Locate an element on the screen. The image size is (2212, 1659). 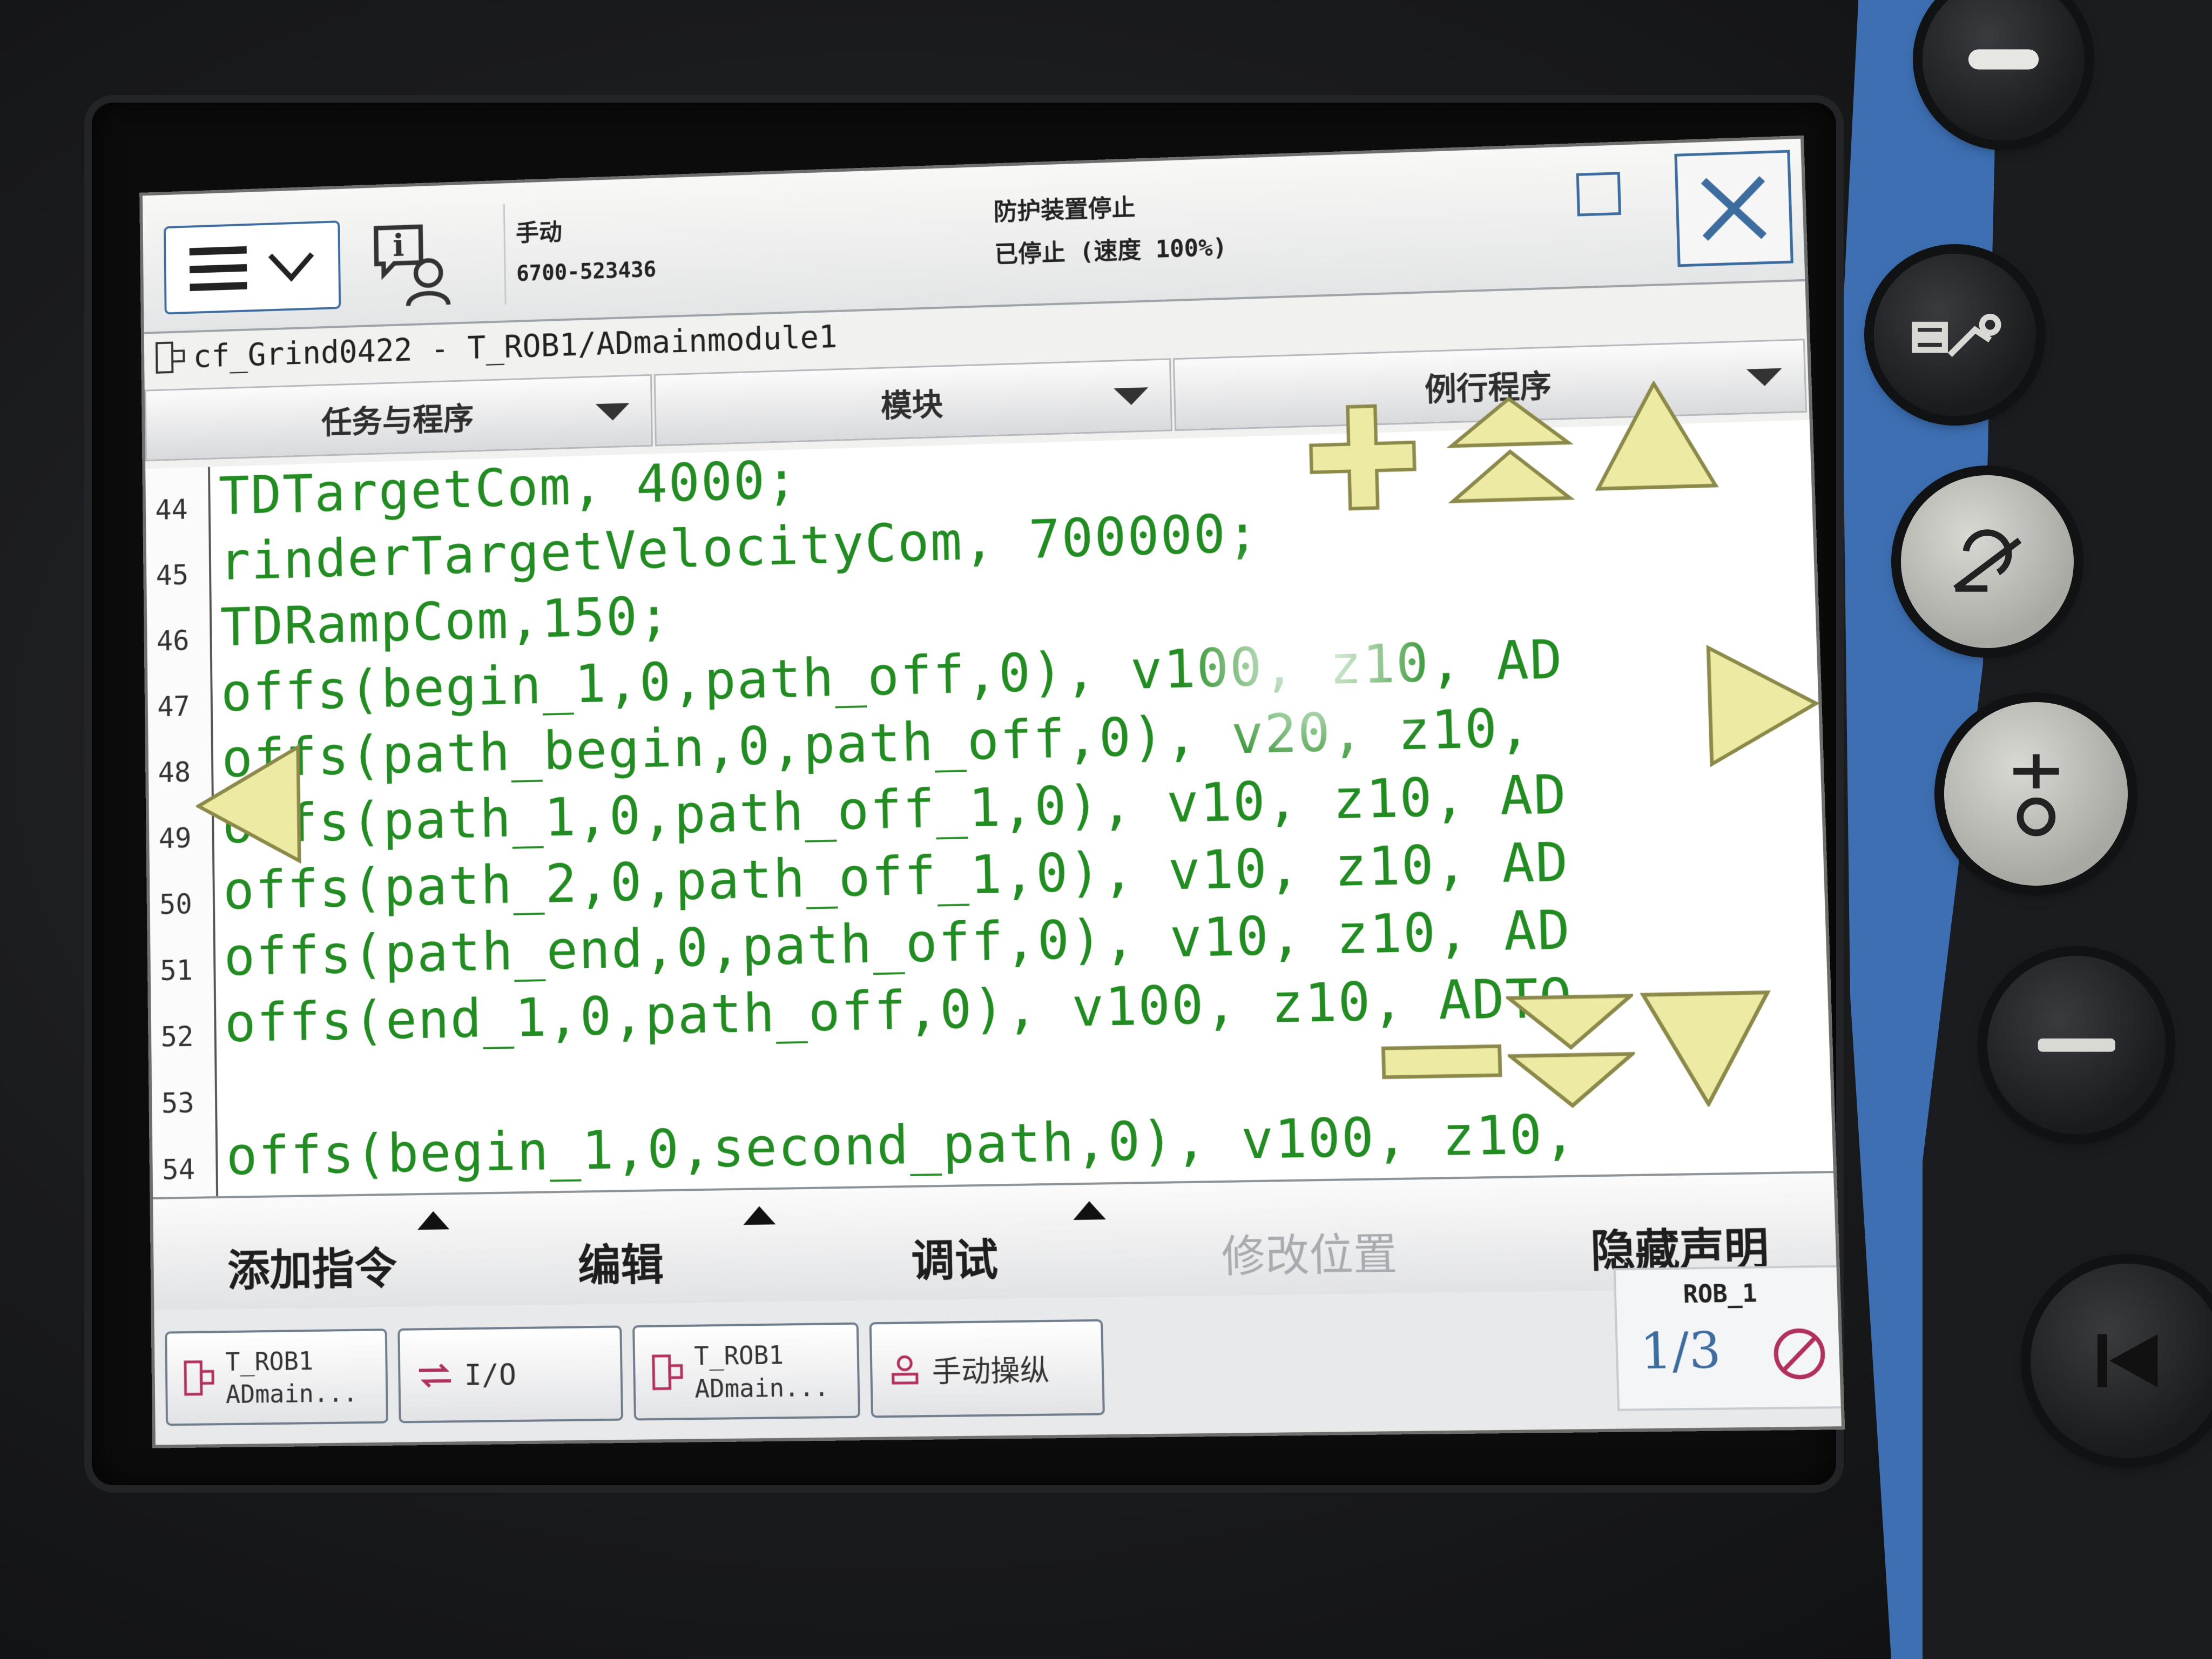
edit-button: 编辑 is located at coordinates (620, 1261).